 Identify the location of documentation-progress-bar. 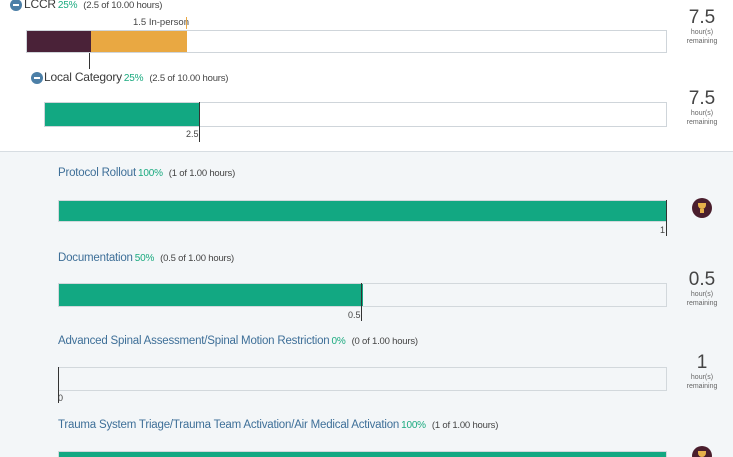
(362, 295).